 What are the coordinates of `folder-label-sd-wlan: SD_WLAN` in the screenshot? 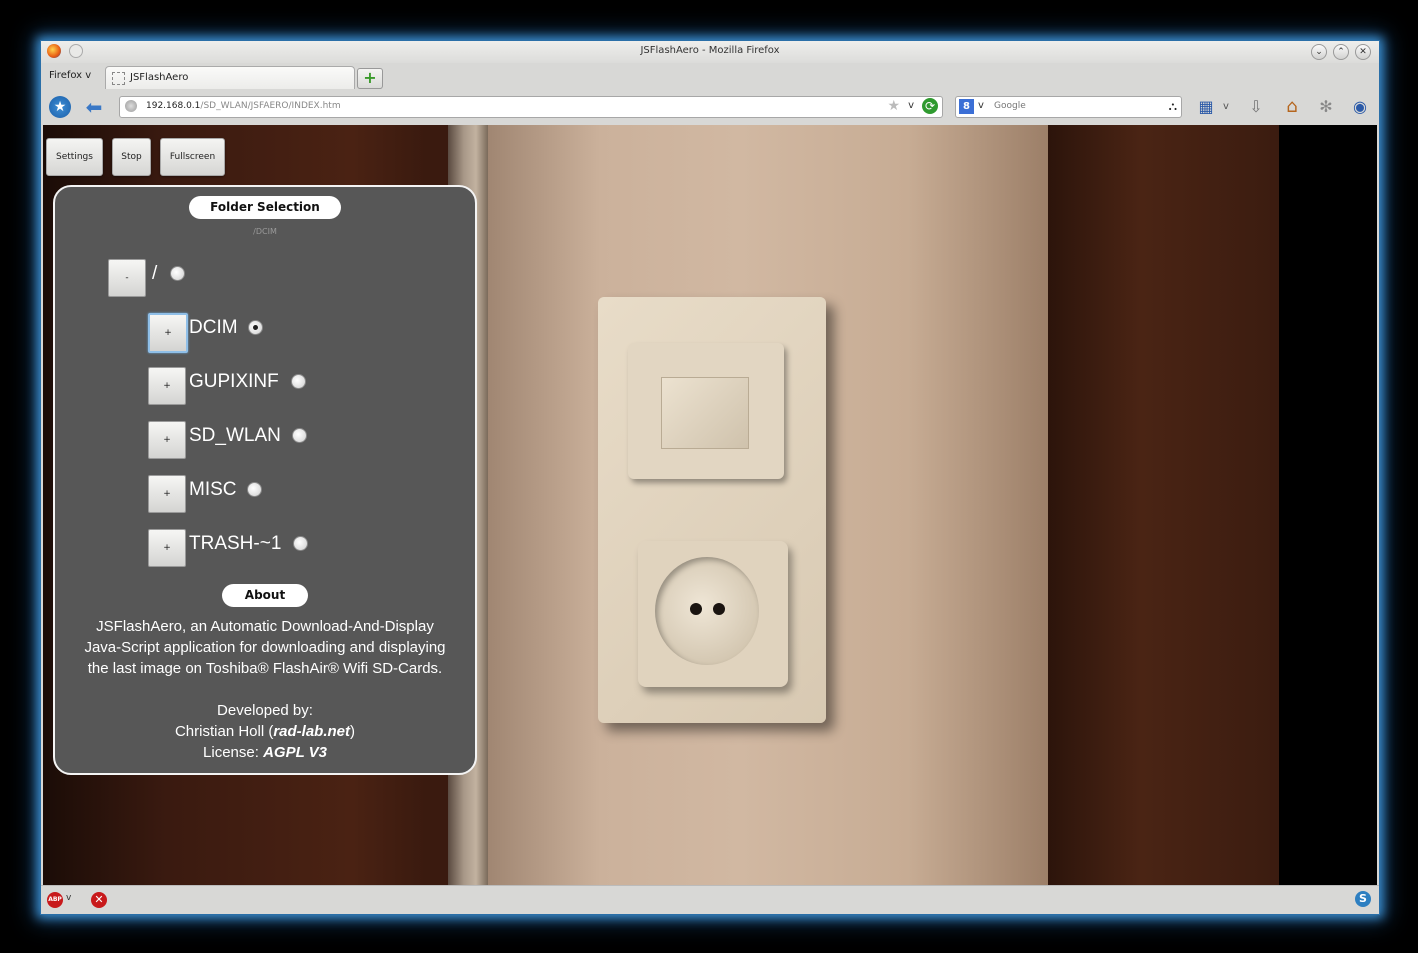 It's located at (235, 435).